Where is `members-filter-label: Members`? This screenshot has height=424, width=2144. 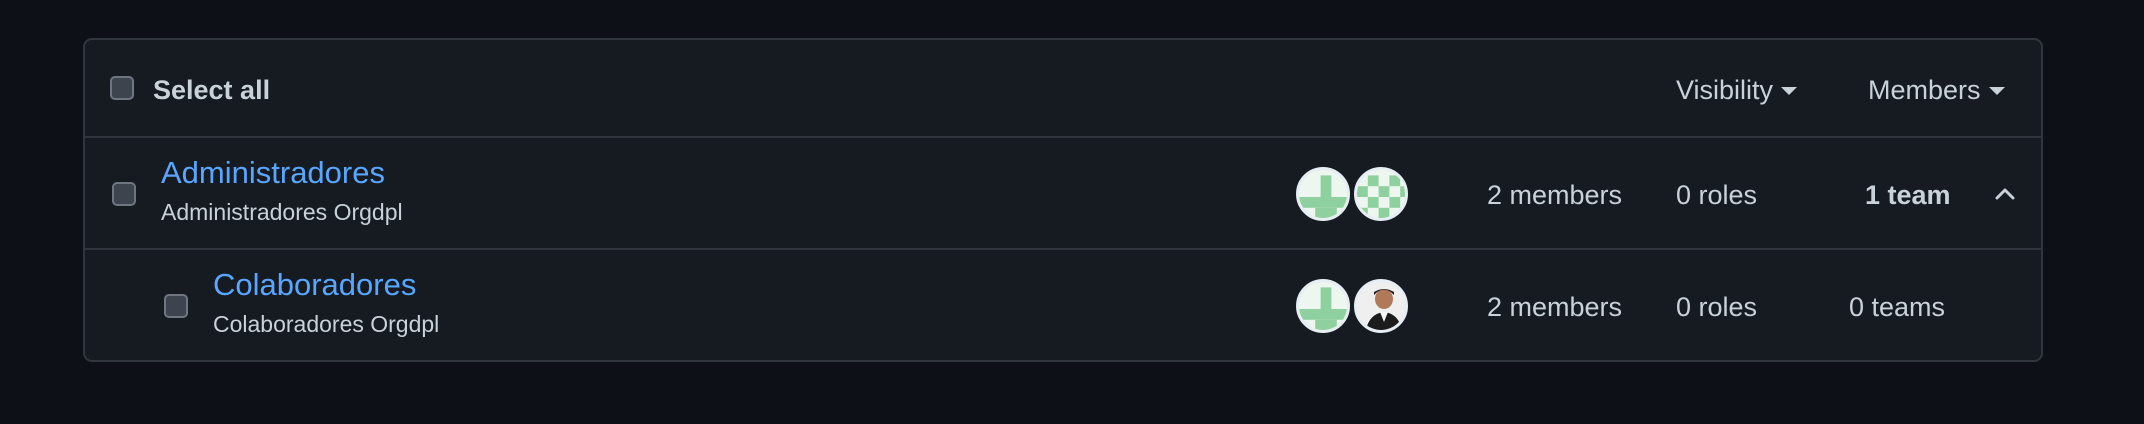 members-filter-label: Members is located at coordinates (1924, 90).